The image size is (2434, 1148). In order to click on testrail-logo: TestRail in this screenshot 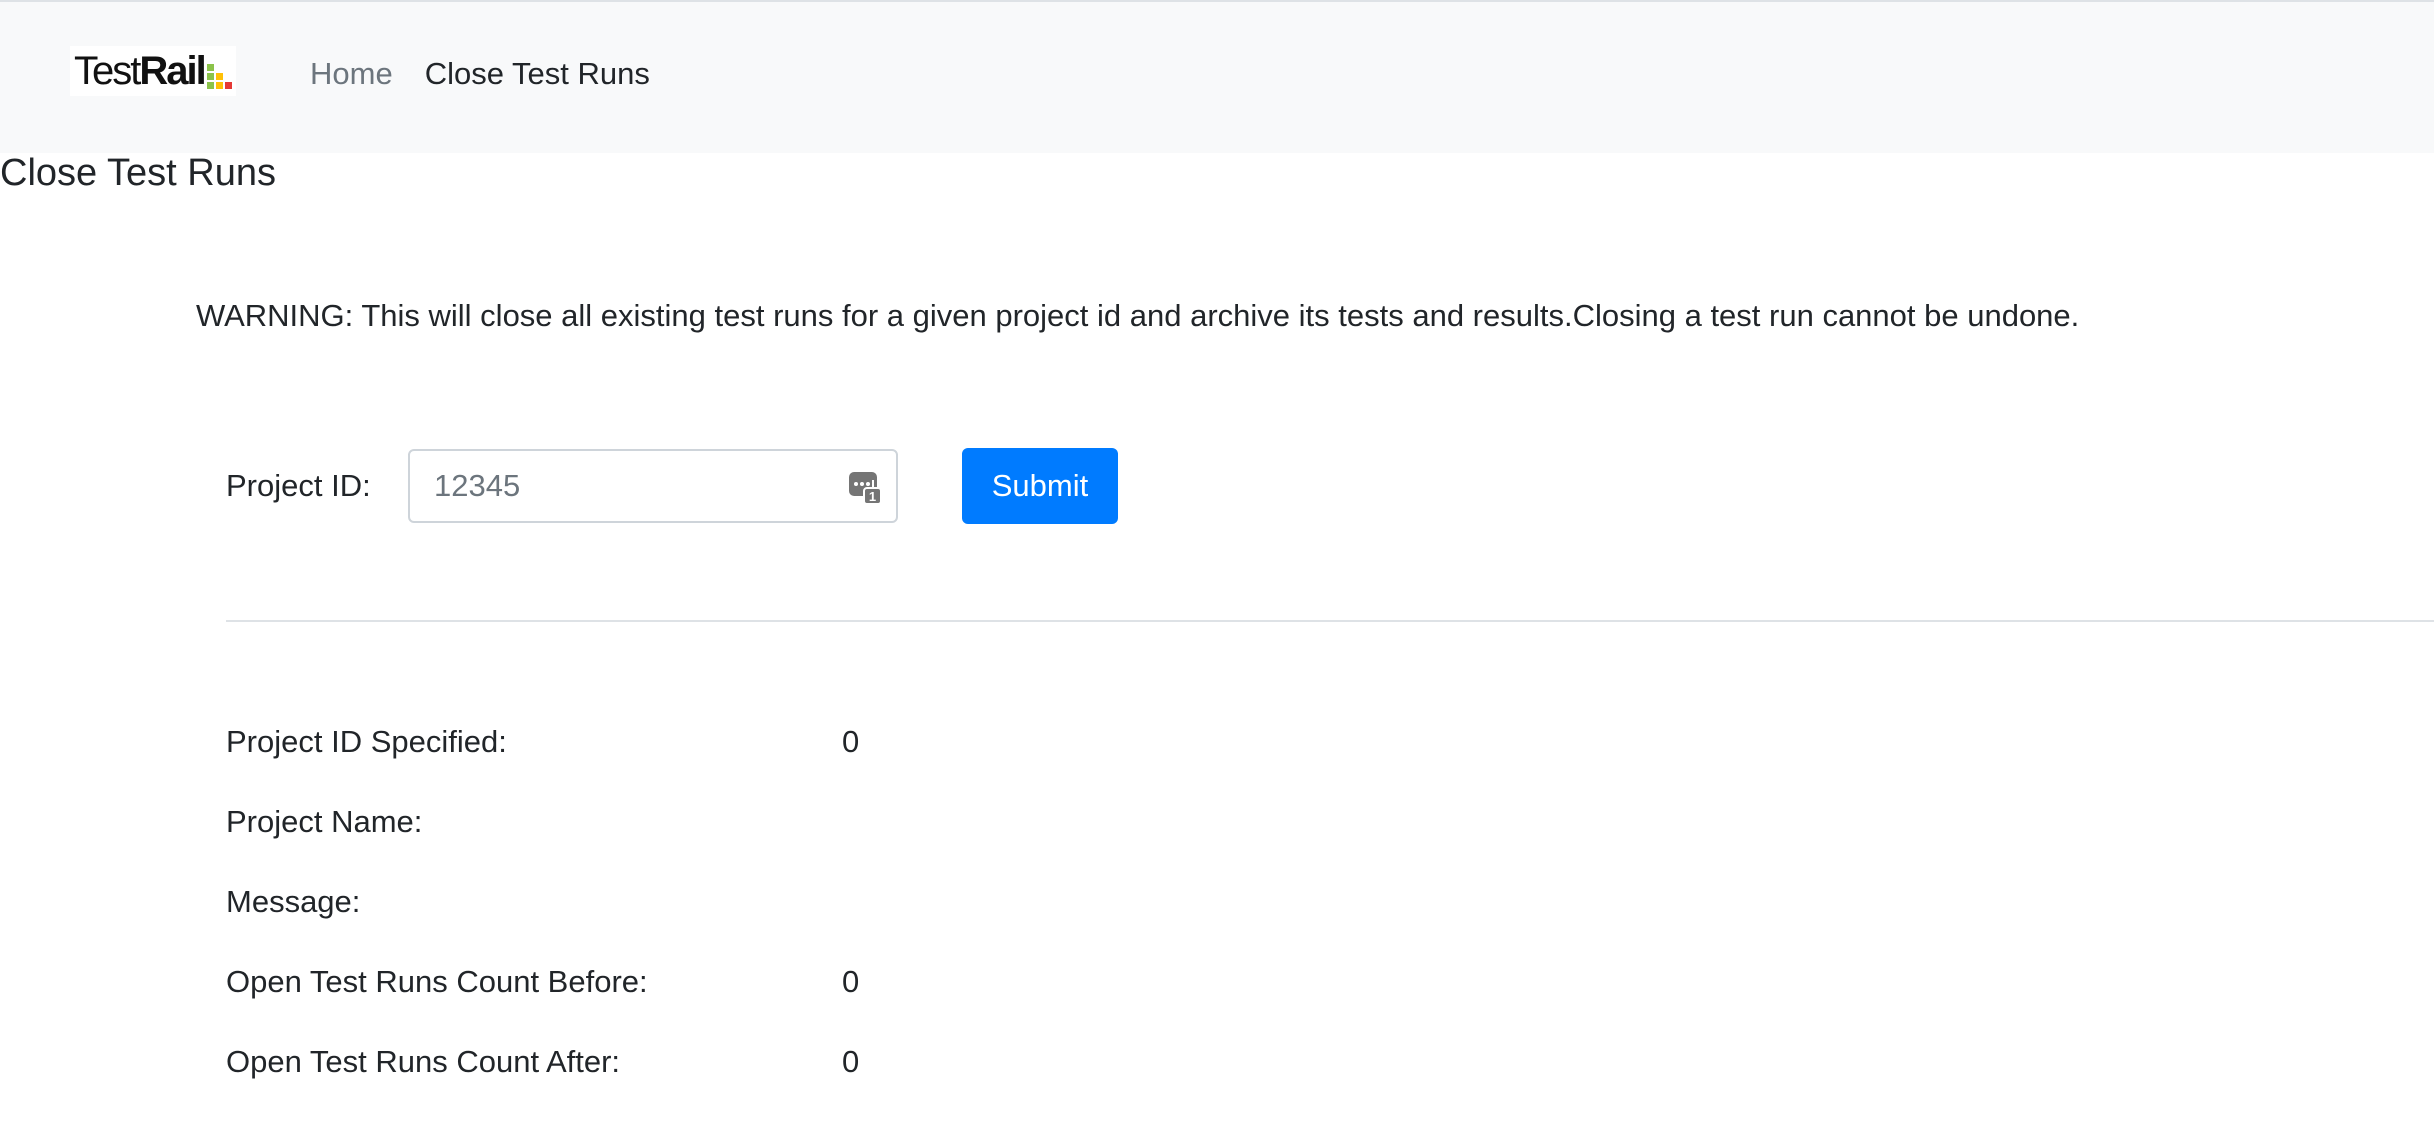, I will do `click(153, 71)`.